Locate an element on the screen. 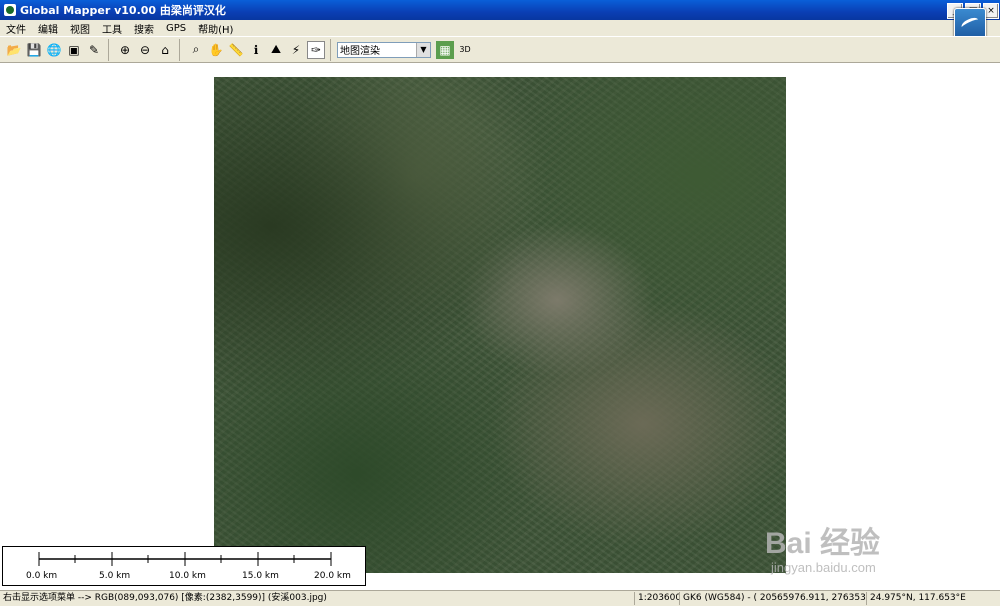 The image size is (1000, 606). watermark-main: Bai 经验 is located at coordinates (823, 543).